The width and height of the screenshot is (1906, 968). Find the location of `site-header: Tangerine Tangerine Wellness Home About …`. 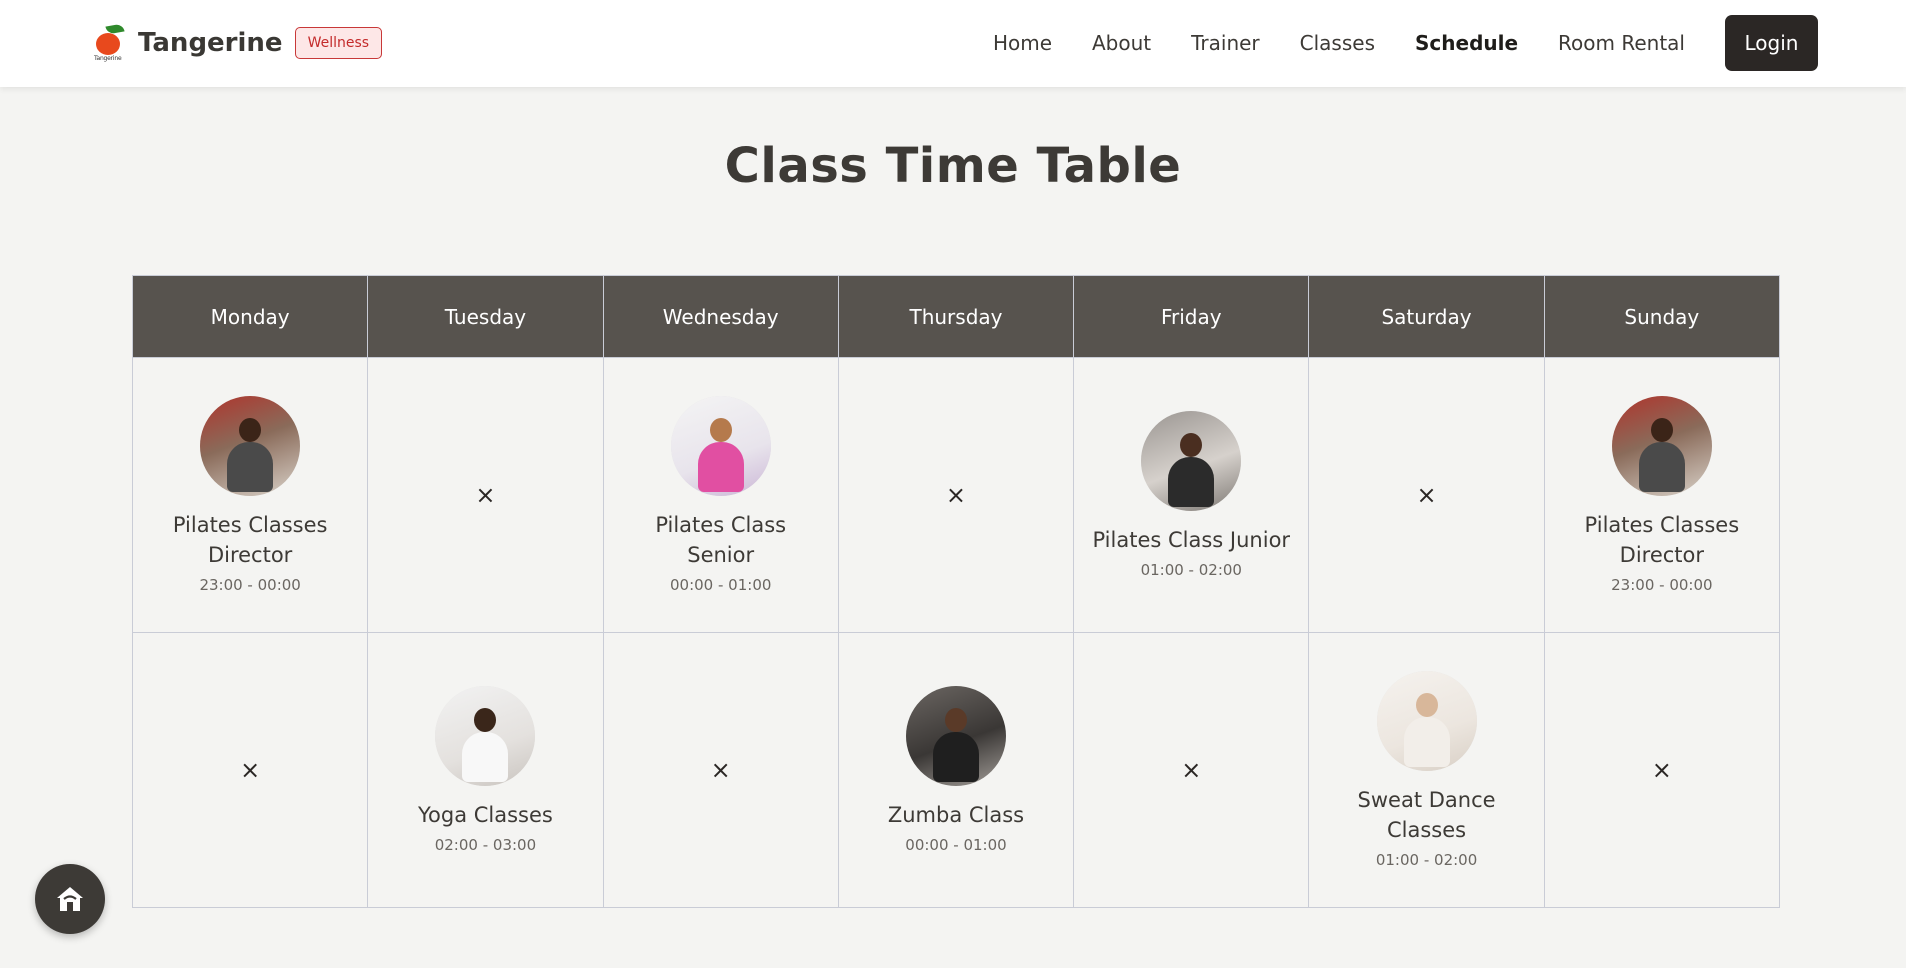

site-header: Tangerine Tangerine Wellness Home About … is located at coordinates (953, 43).